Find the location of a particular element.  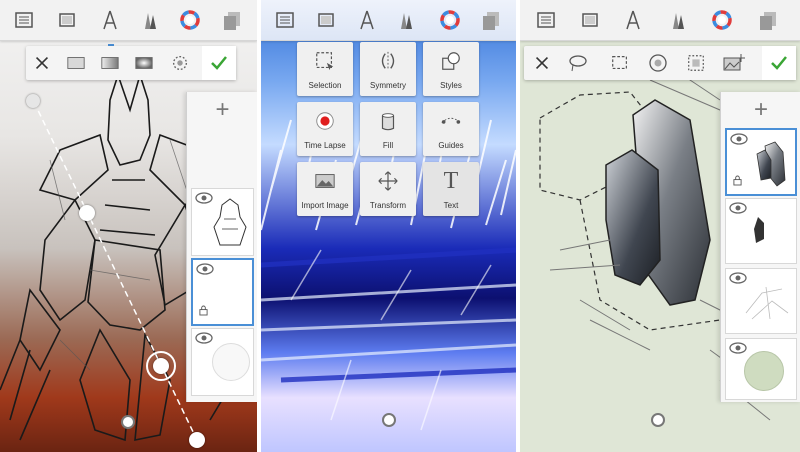

radial-gradient-icon is located at coordinates (144, 63).